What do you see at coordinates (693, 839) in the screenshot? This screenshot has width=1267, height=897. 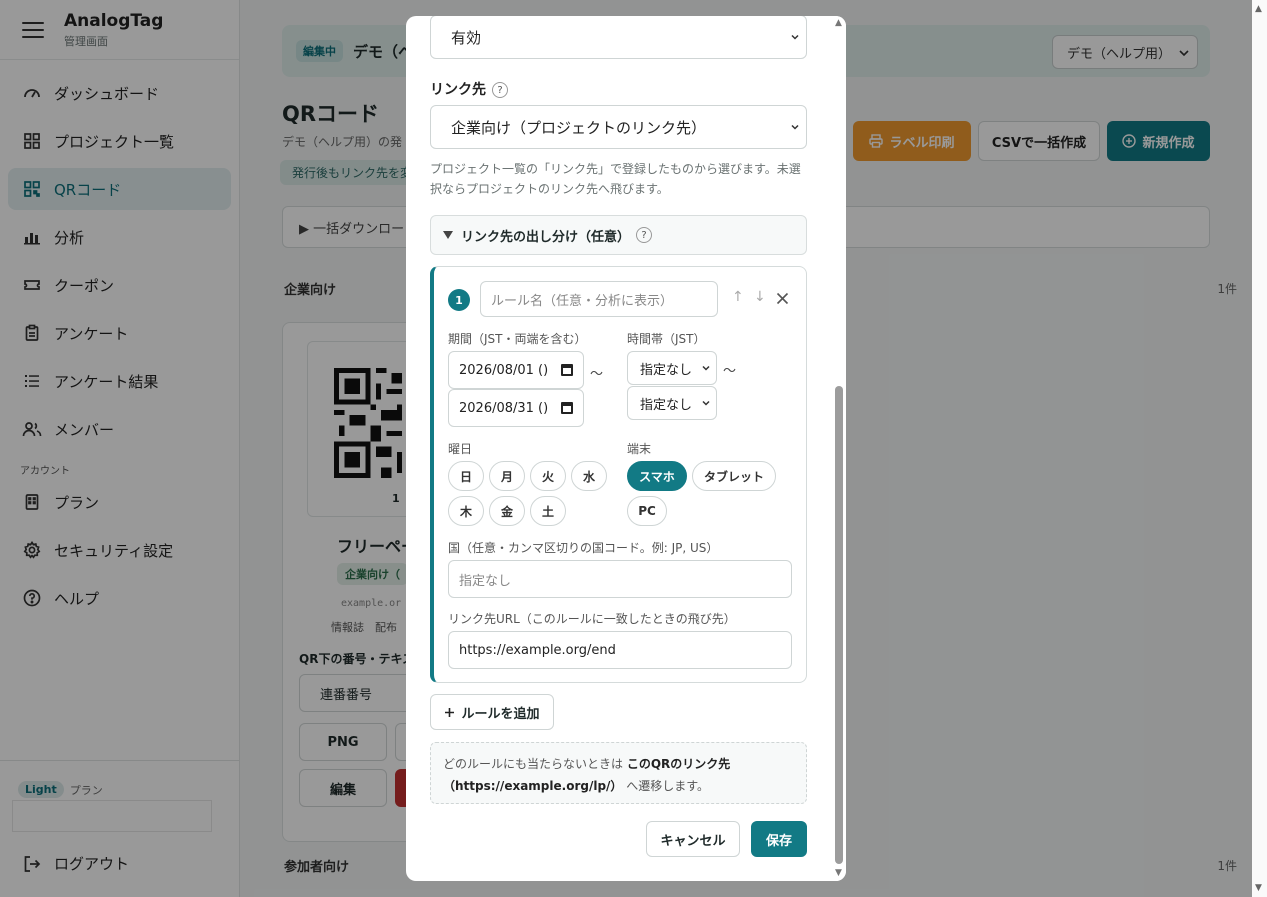 I see `cancel-button: キャンセル` at bounding box center [693, 839].